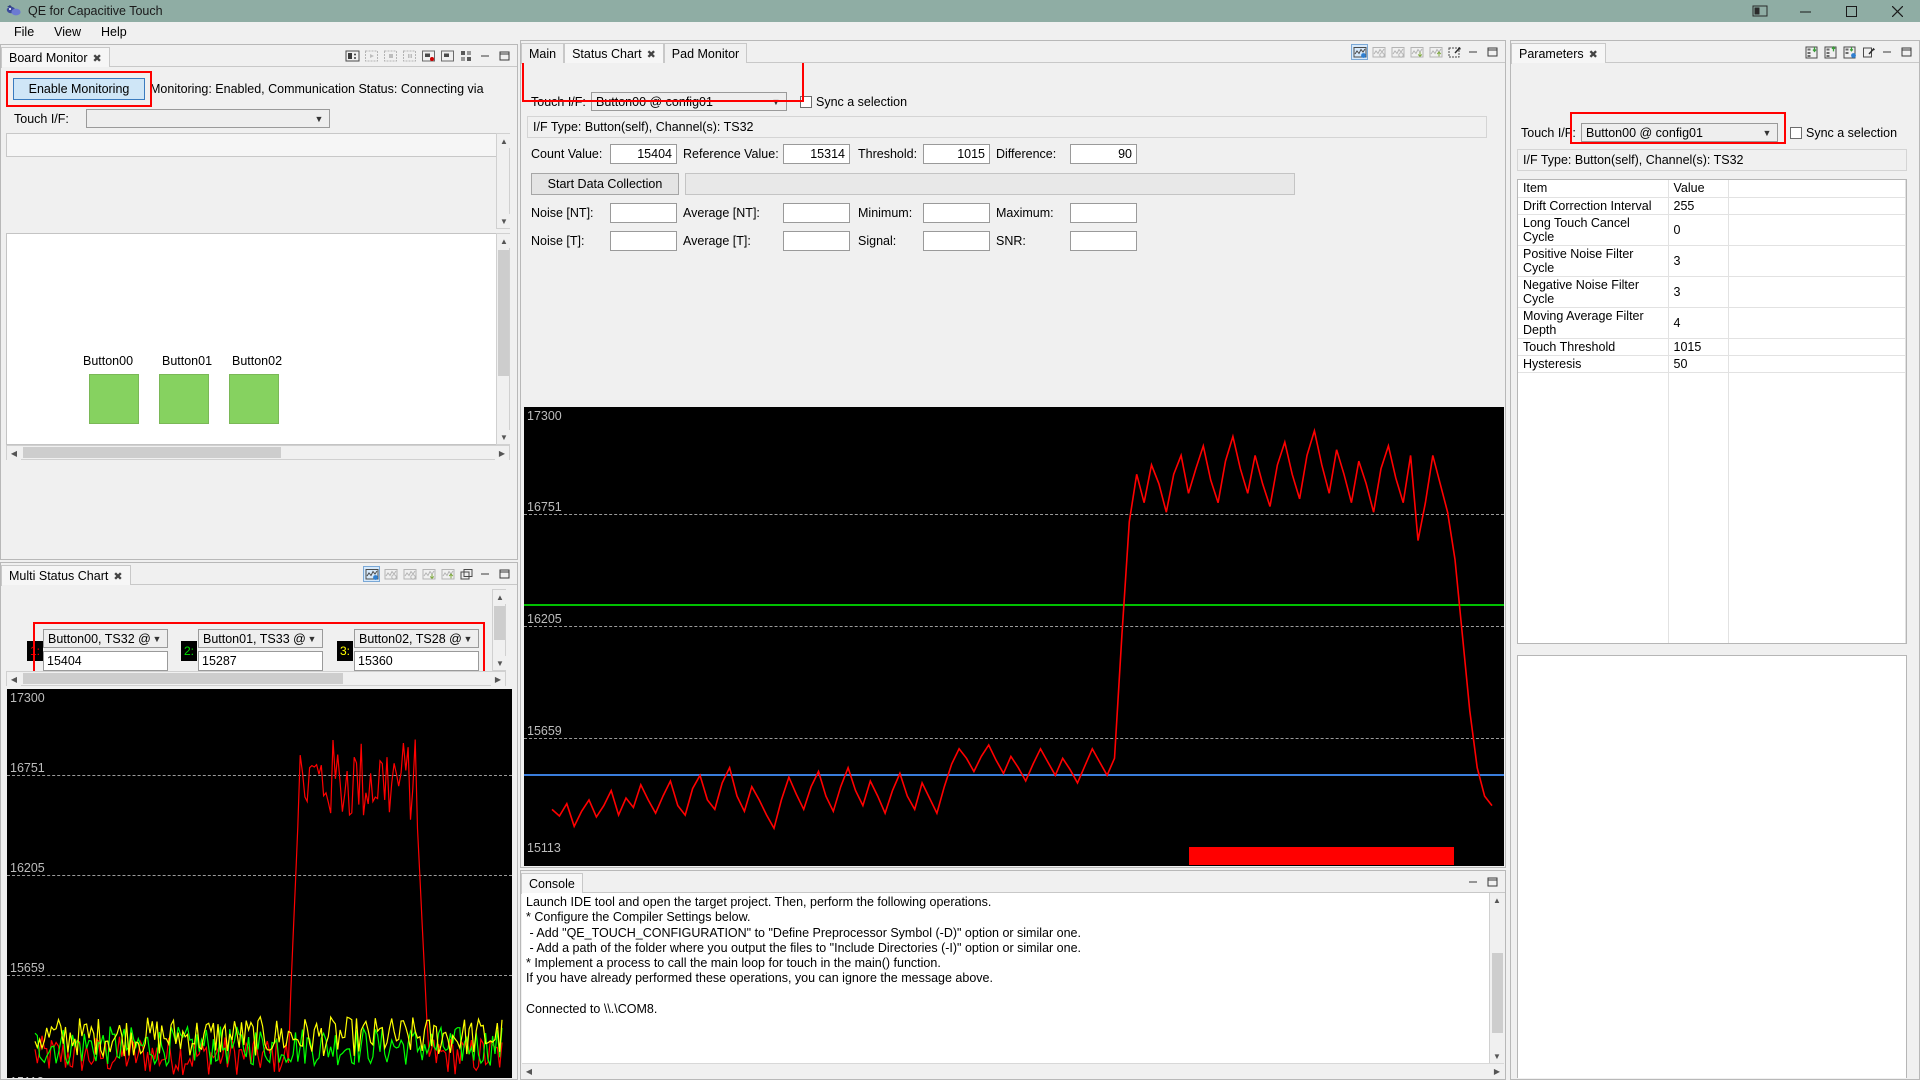 This screenshot has width=1920, height=1080. What do you see at coordinates (416, 661) in the screenshot?
I see `channel-value-3: 15360` at bounding box center [416, 661].